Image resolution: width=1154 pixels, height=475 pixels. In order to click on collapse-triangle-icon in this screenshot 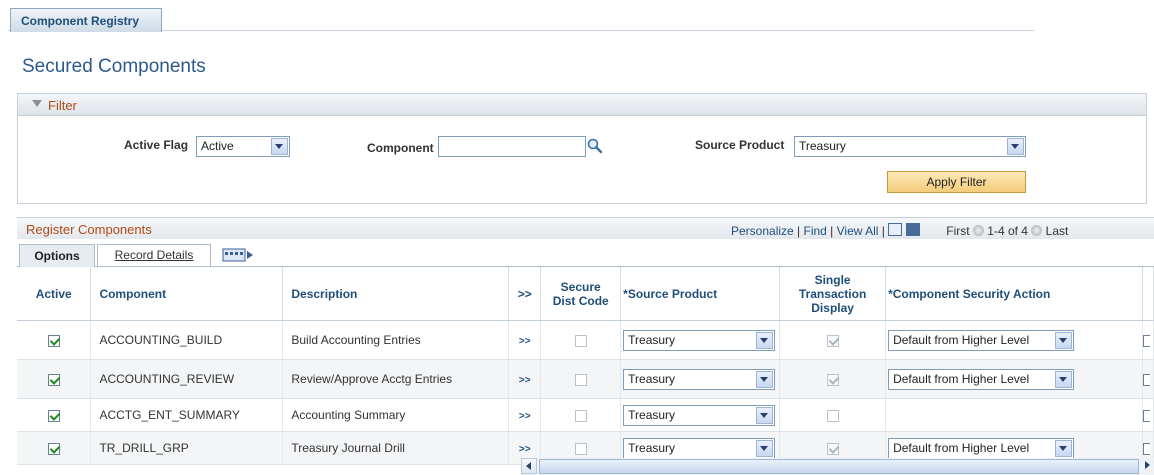, I will do `click(37, 103)`.